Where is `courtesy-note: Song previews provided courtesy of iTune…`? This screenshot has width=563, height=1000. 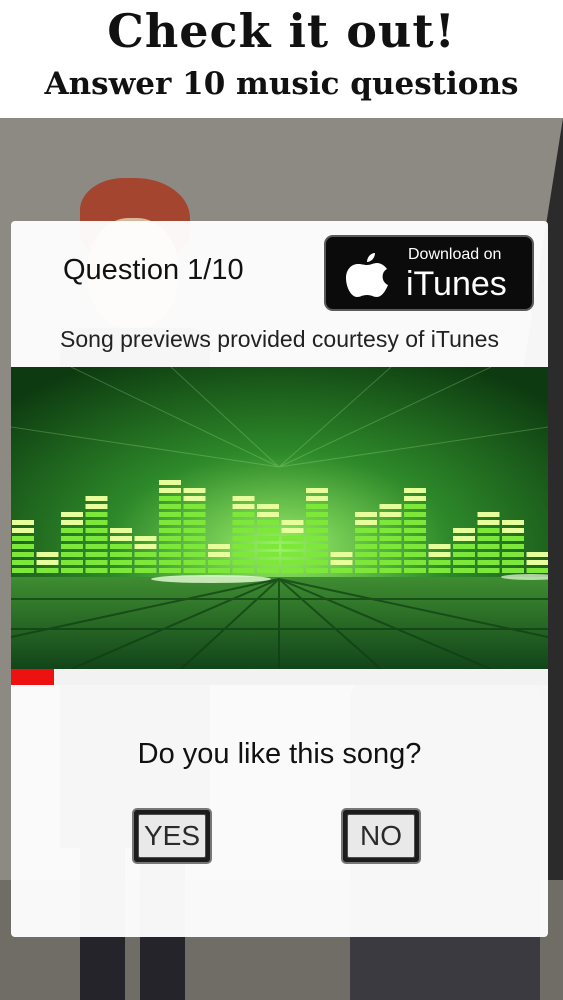
courtesy-note: Song previews provided courtesy of iTune… is located at coordinates (279, 339).